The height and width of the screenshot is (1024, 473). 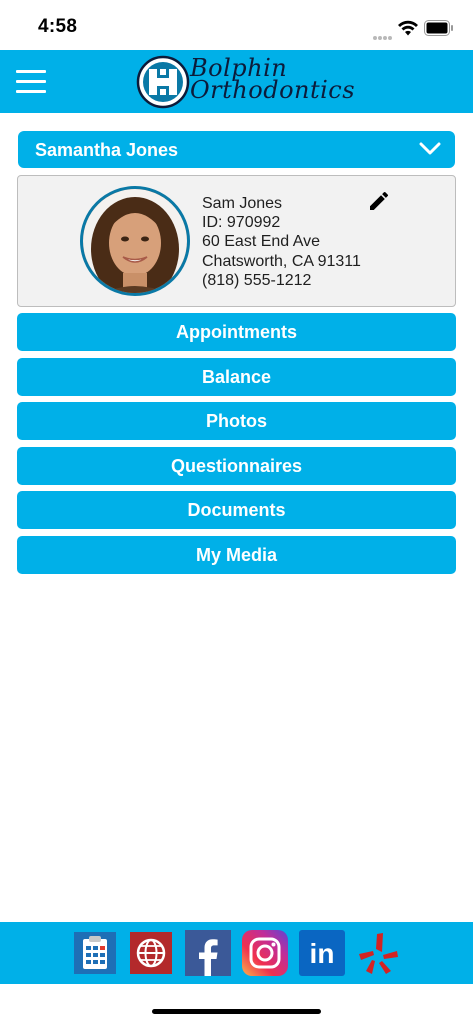 What do you see at coordinates (438, 28) in the screenshot?
I see `battery-icon` at bounding box center [438, 28].